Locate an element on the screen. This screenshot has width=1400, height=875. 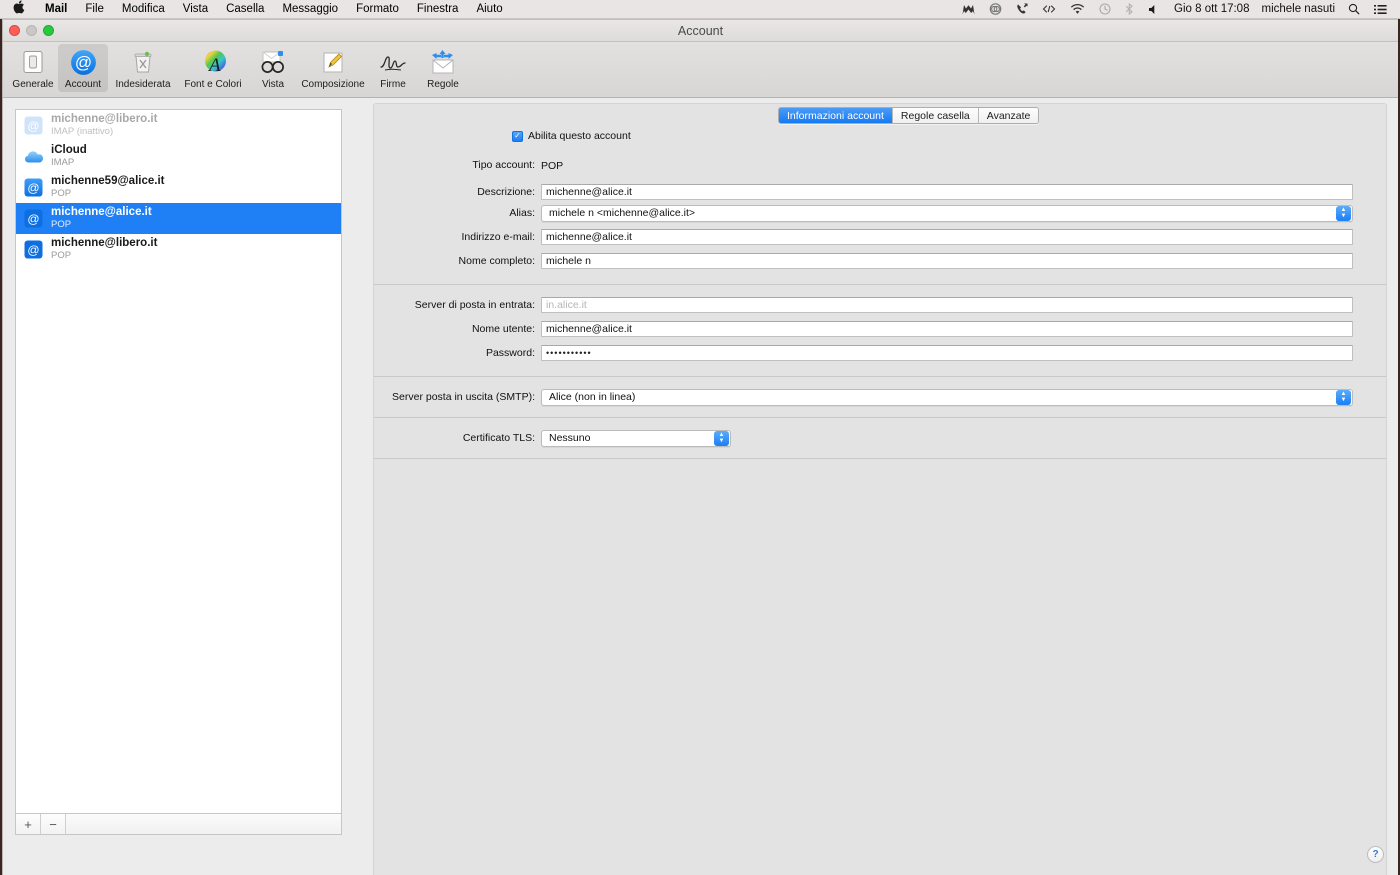
menu-item-modifica: Modifica is located at coordinates (143, 9).